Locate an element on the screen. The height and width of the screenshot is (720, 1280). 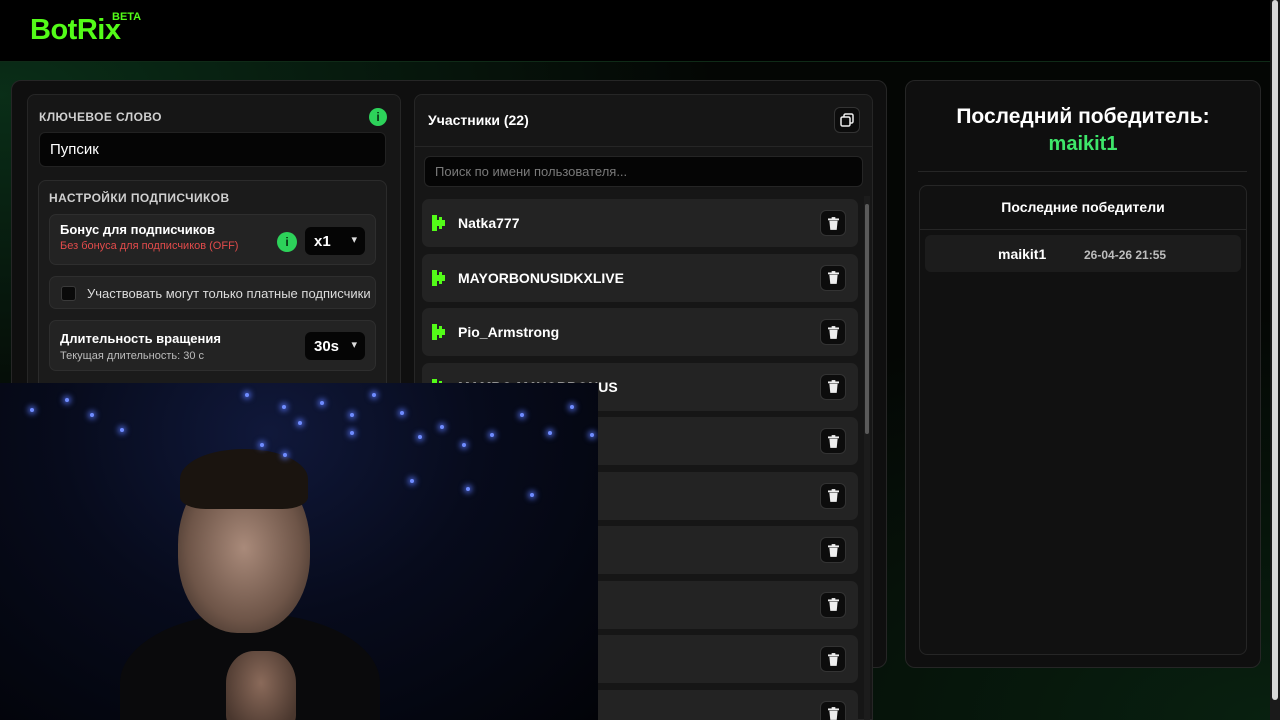
participant-name: Pio_Armstrong is located at coordinates (509, 332).